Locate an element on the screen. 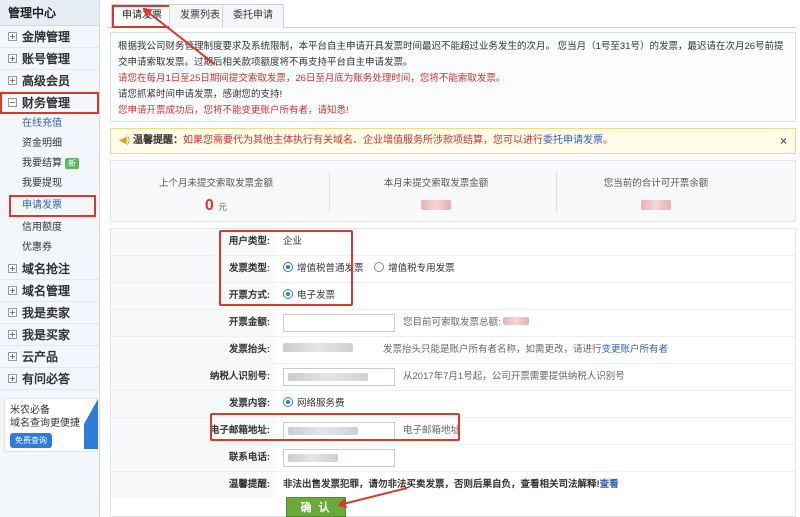 The width and height of the screenshot is (800, 517). stat-amount: 0 is located at coordinates (209, 205).